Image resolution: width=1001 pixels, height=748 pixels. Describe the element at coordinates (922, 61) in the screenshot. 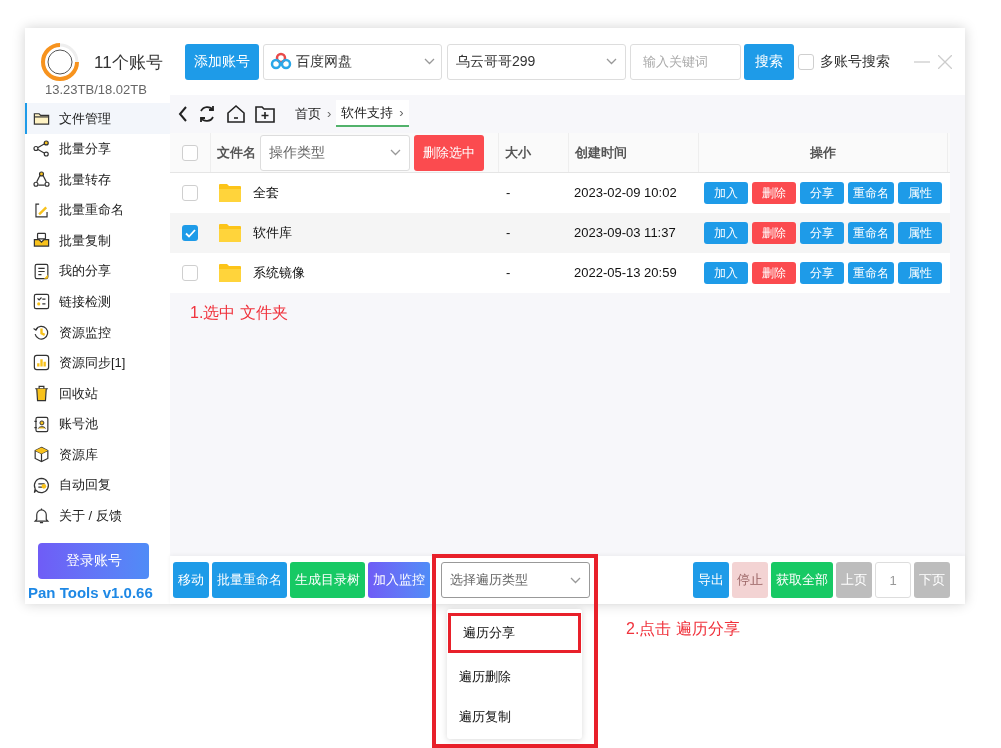

I see `minimize-icon` at that location.